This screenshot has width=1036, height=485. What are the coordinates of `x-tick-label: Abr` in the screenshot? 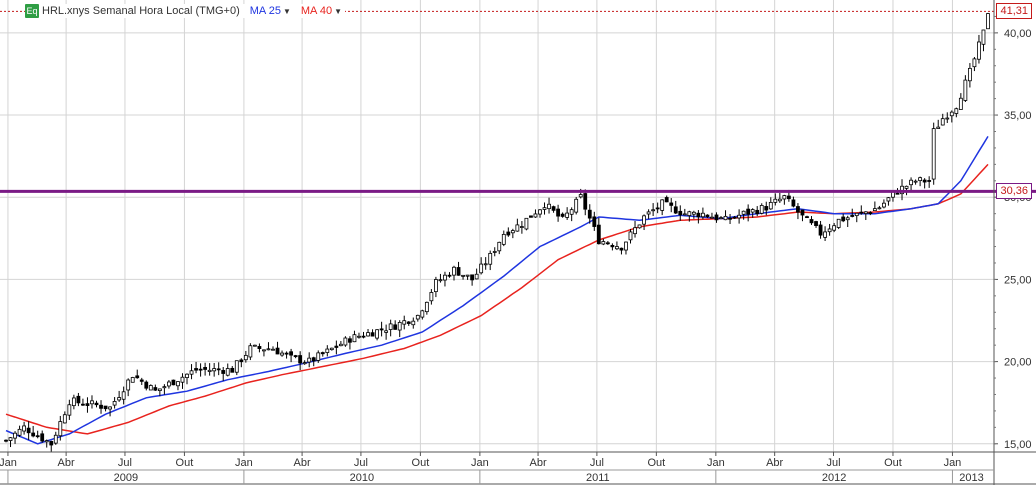 It's located at (537, 463).